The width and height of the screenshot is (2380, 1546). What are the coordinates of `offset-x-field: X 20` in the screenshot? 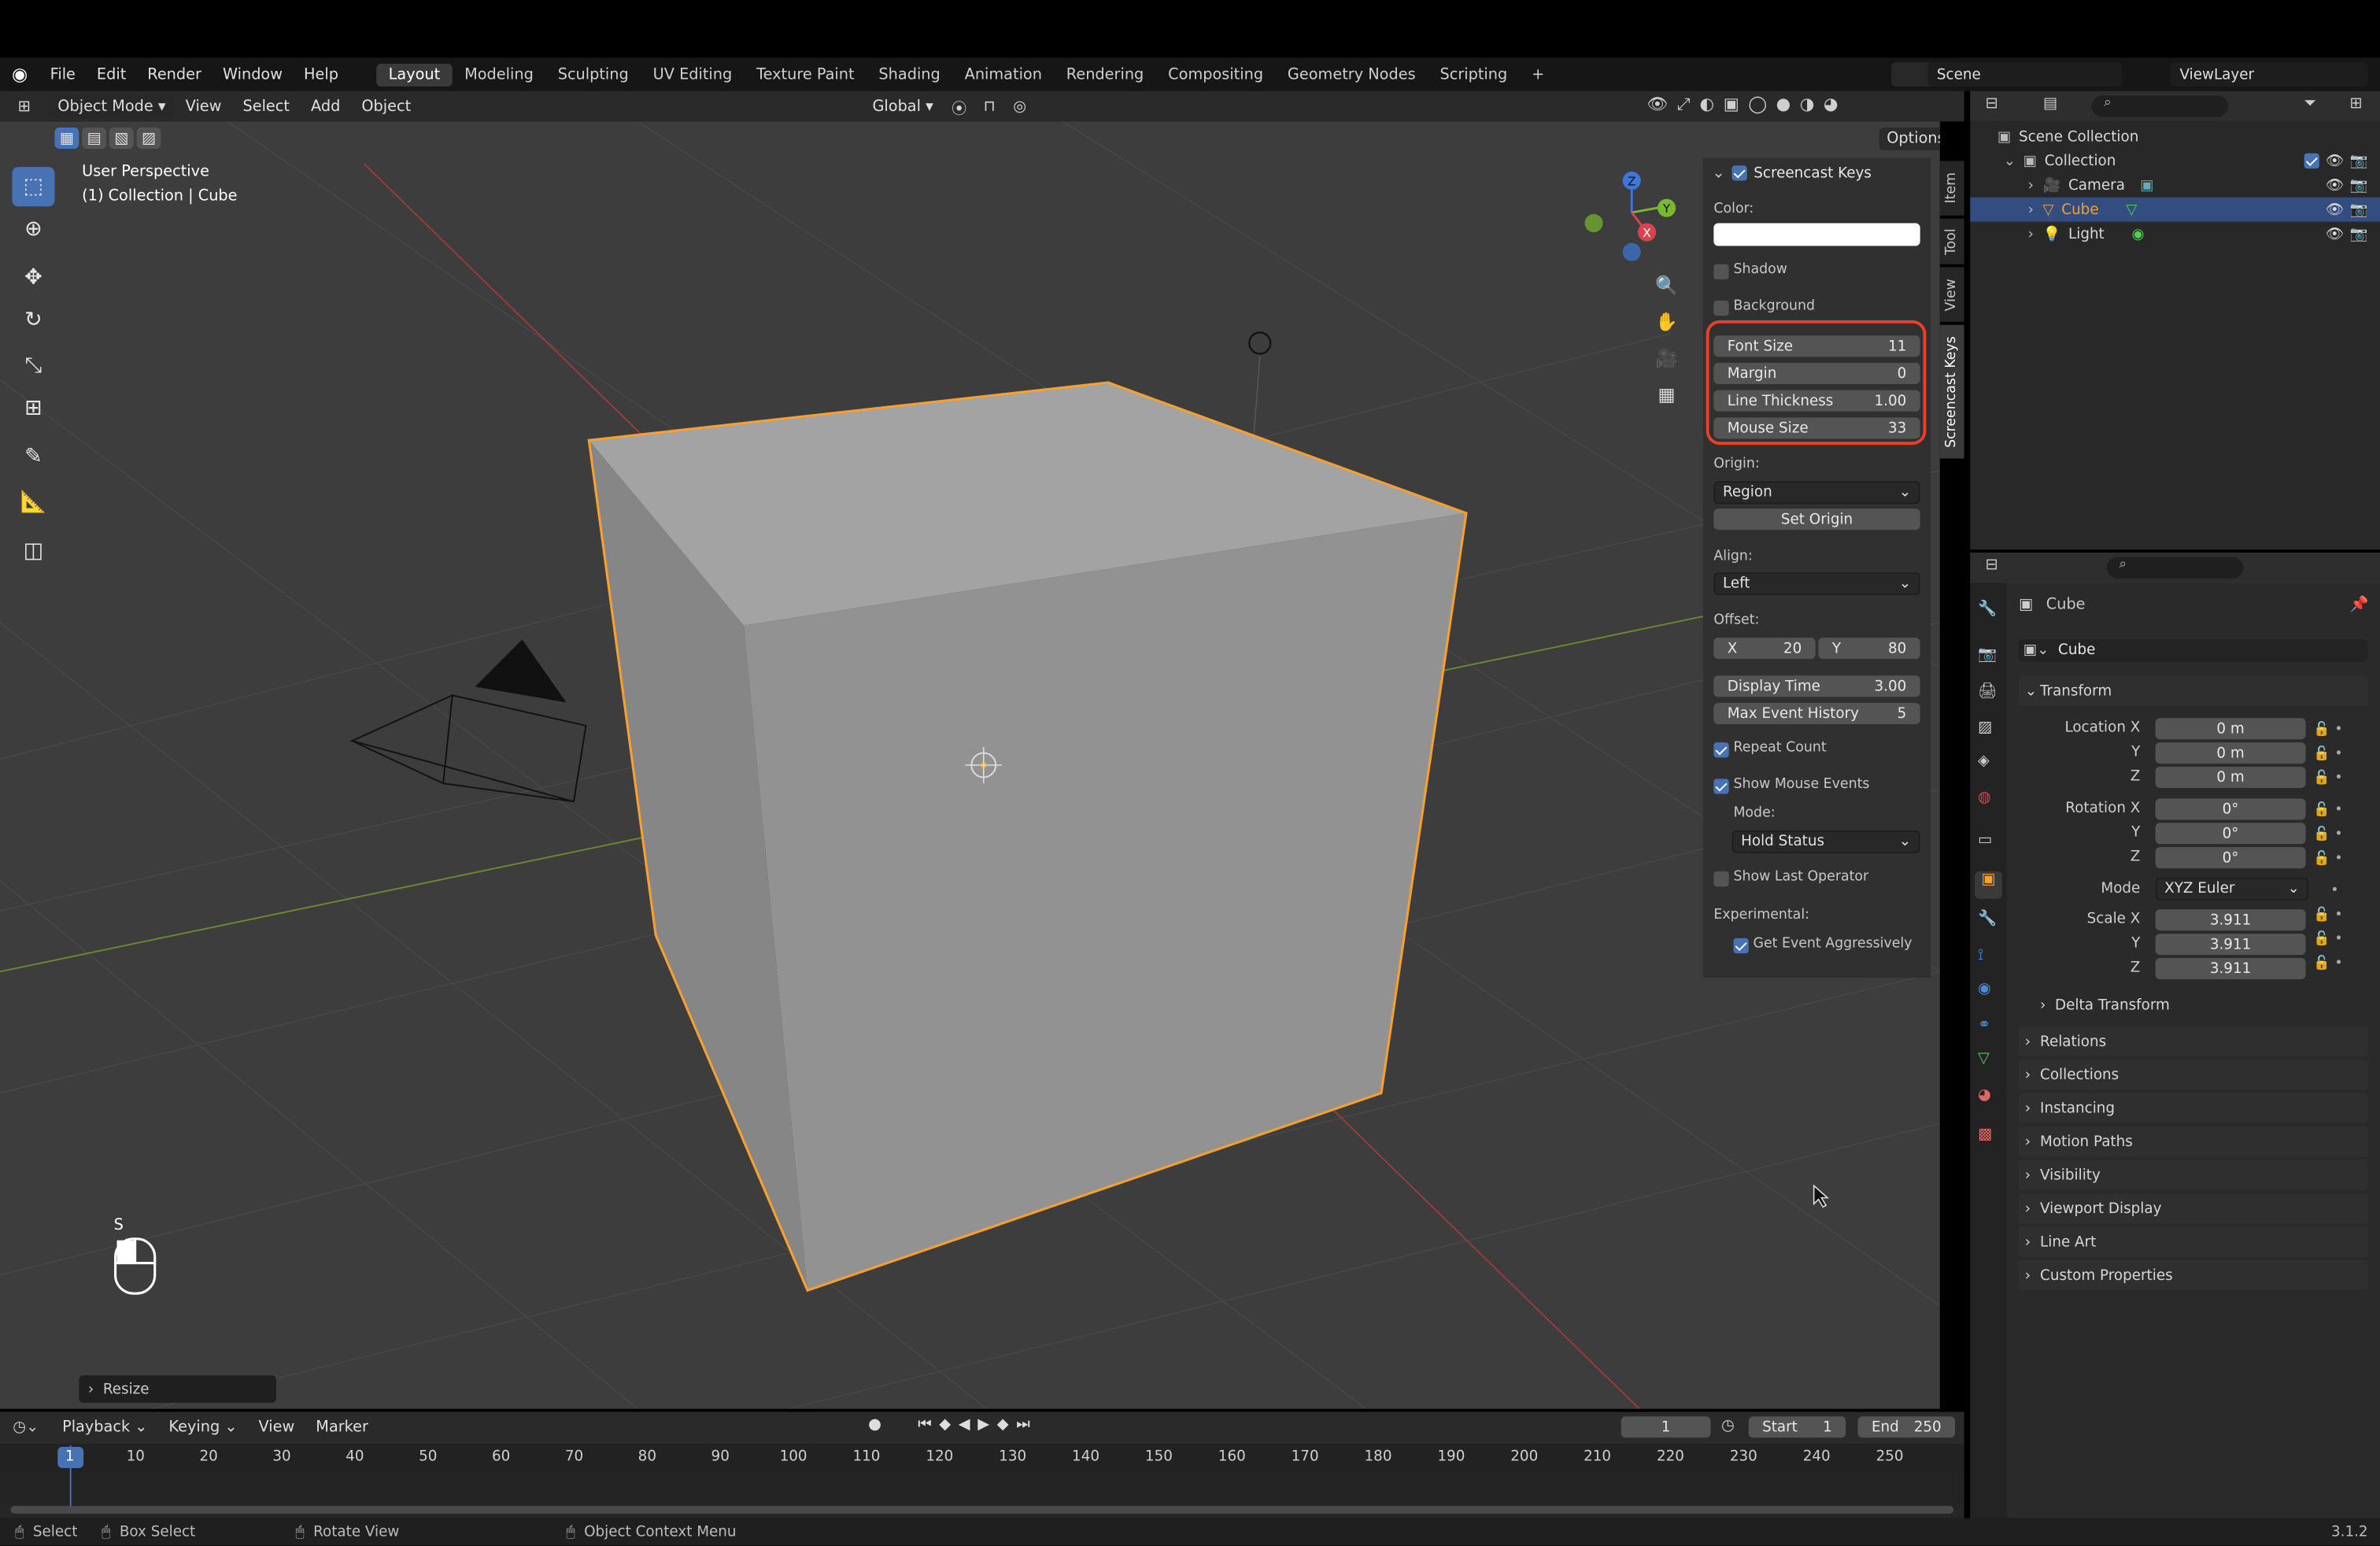 It's located at (1765, 649).